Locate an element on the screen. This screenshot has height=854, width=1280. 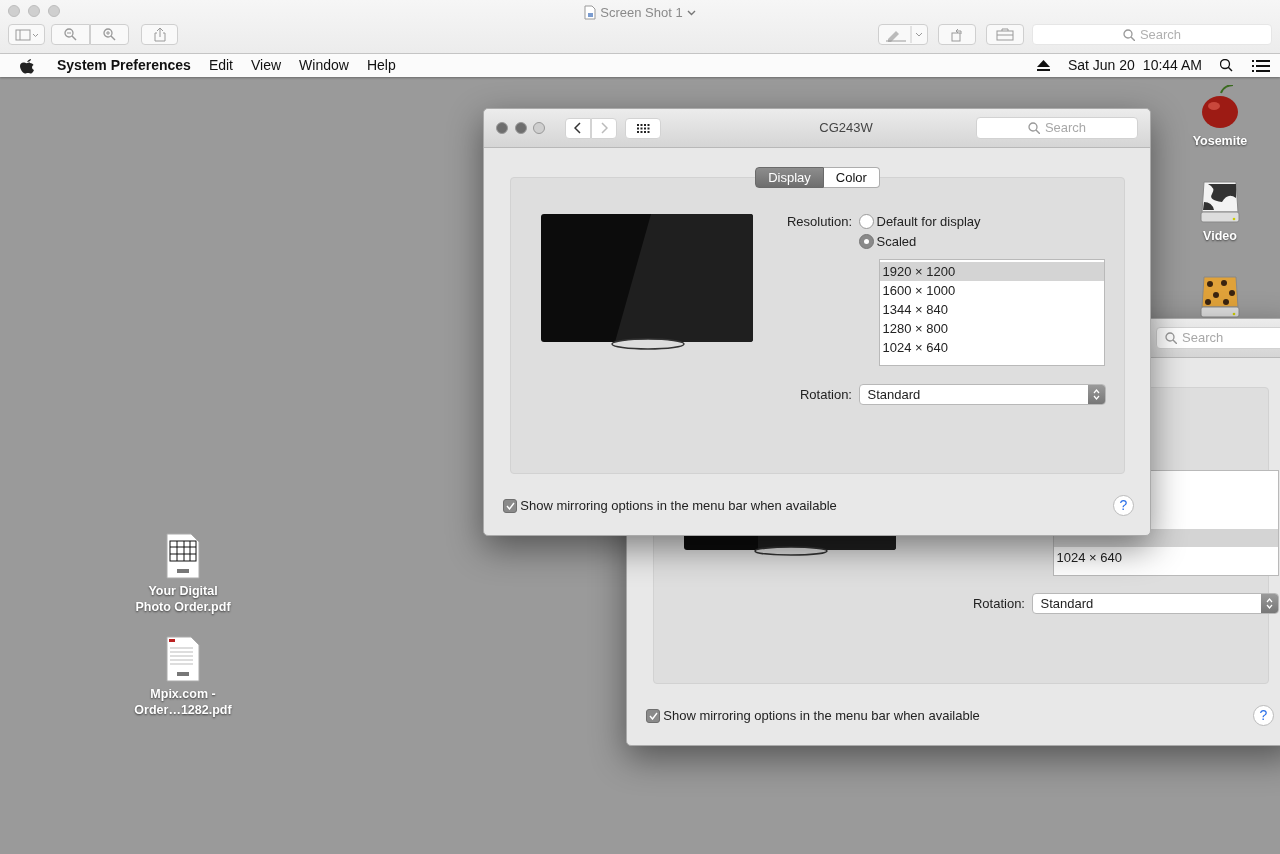
document-icon is located at coordinates (590, 13).